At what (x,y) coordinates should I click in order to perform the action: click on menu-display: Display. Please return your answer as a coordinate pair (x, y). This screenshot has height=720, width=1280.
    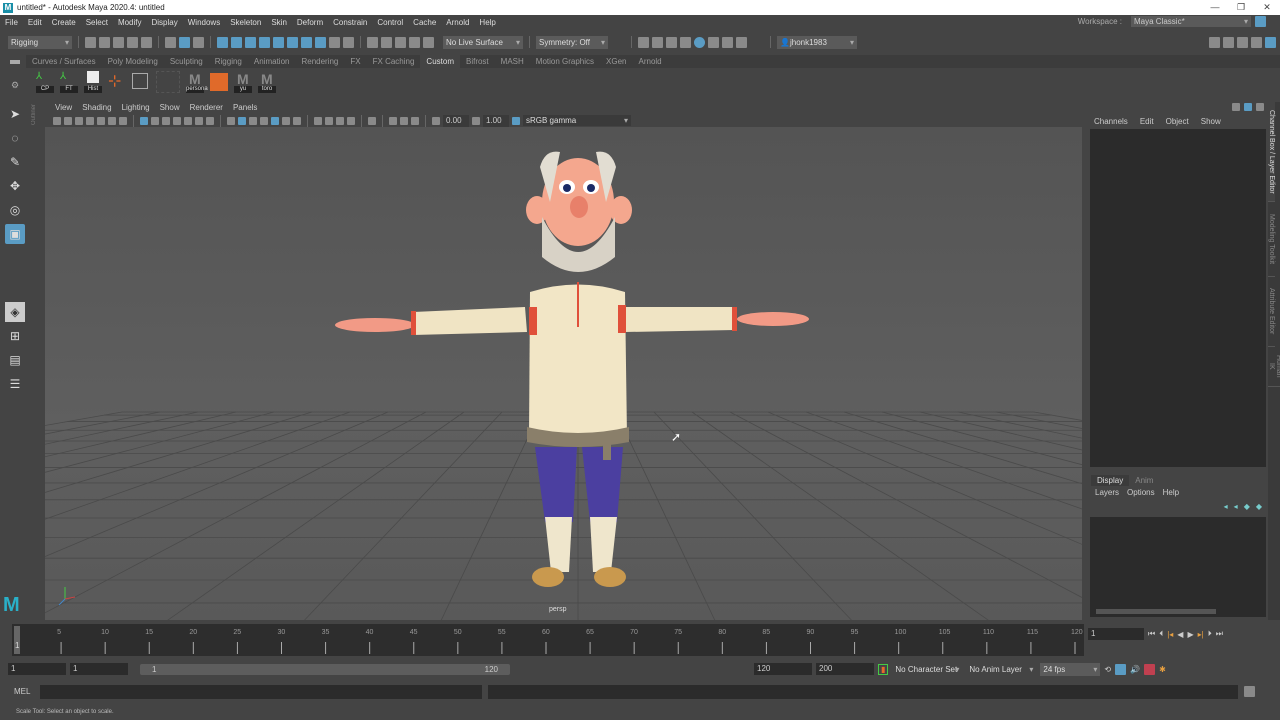
    Looking at the image, I should click on (165, 22).